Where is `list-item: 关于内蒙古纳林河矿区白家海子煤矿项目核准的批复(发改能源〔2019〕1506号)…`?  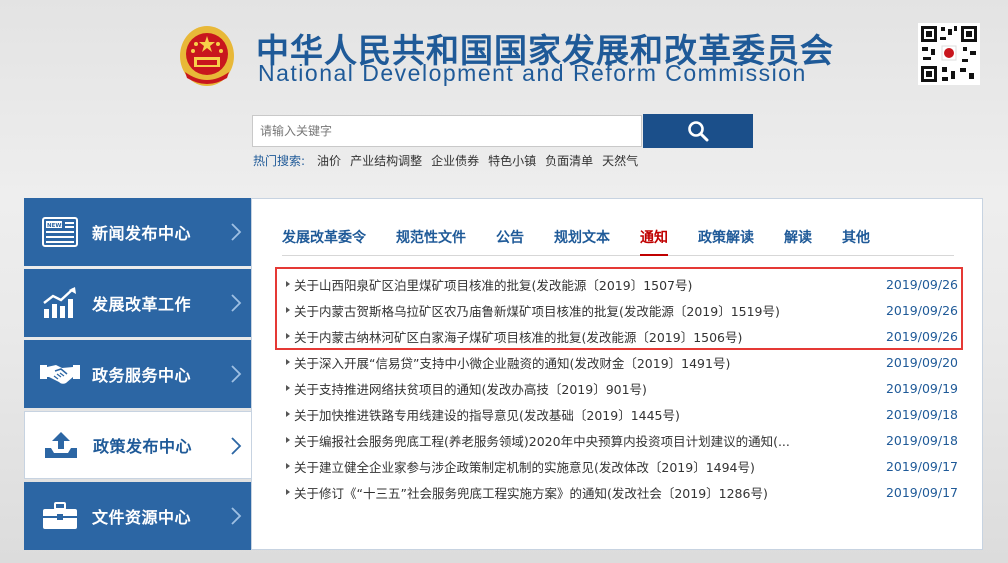
list-item: 关于内蒙古纳林河矿区白家海子煤矿项目核准的批复(发改能源〔2019〕1506号)… is located at coordinates (622, 336).